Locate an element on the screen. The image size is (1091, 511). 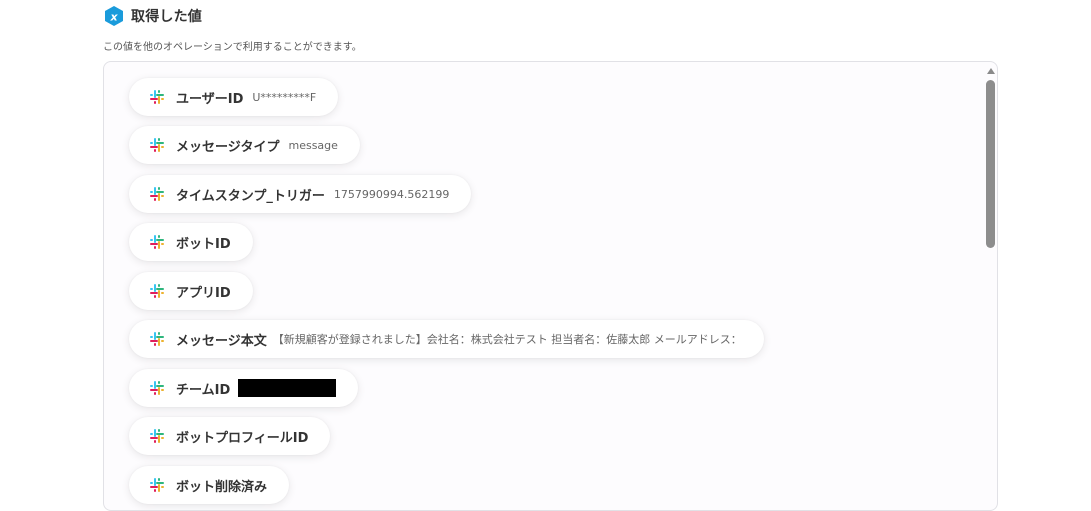
item-label: メッセージタイプ is located at coordinates (228, 147).